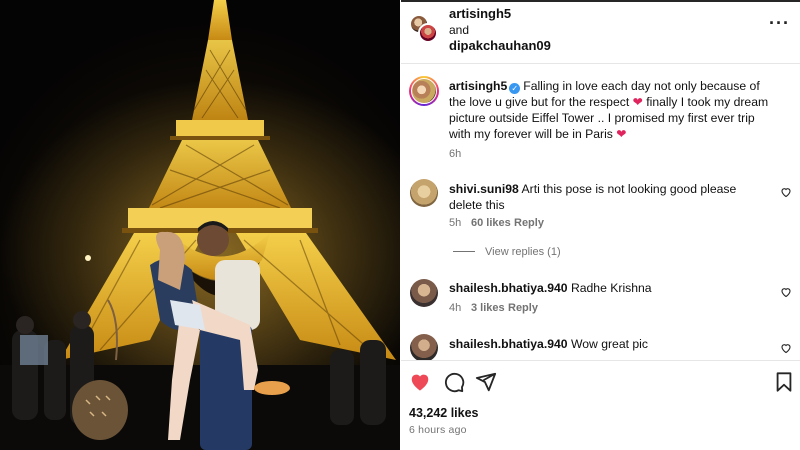 Image resolution: width=800 pixels, height=450 pixels. What do you see at coordinates (444, 413) in the screenshot?
I see `likes-count: 43,242 likes` at bounding box center [444, 413].